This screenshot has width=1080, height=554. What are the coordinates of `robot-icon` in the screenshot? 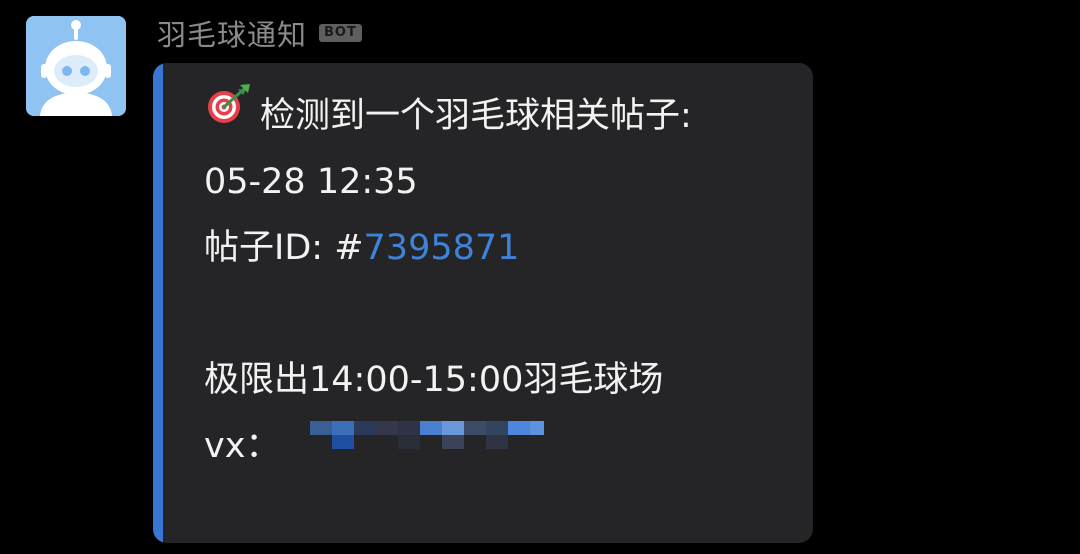 It's located at (76, 66).